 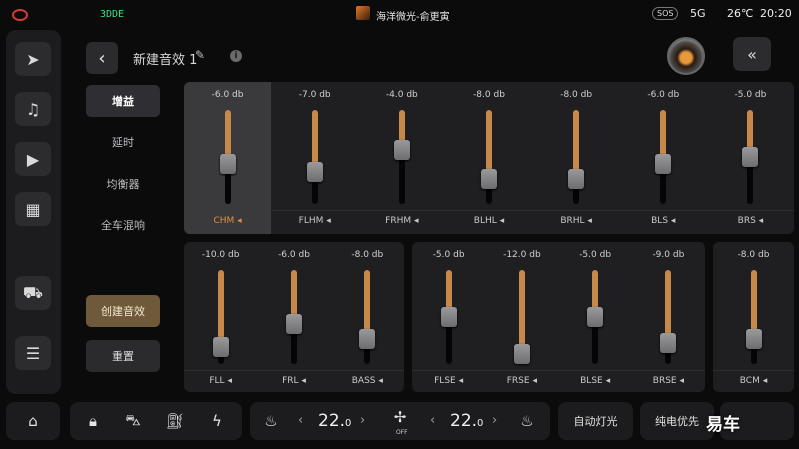 I want to click on double-chevron-left-icon: «, so click(x=752, y=54).